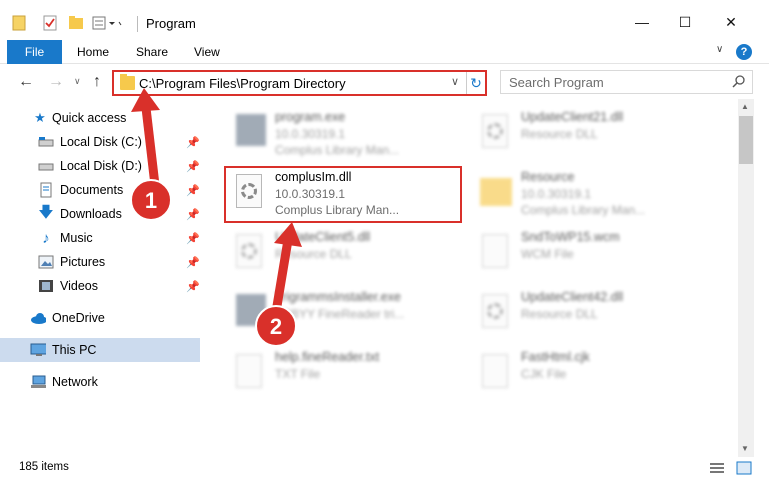 This screenshot has width=769, height=493. I want to click on sidebar-item-documents: Documents 📌, so click(100, 190).